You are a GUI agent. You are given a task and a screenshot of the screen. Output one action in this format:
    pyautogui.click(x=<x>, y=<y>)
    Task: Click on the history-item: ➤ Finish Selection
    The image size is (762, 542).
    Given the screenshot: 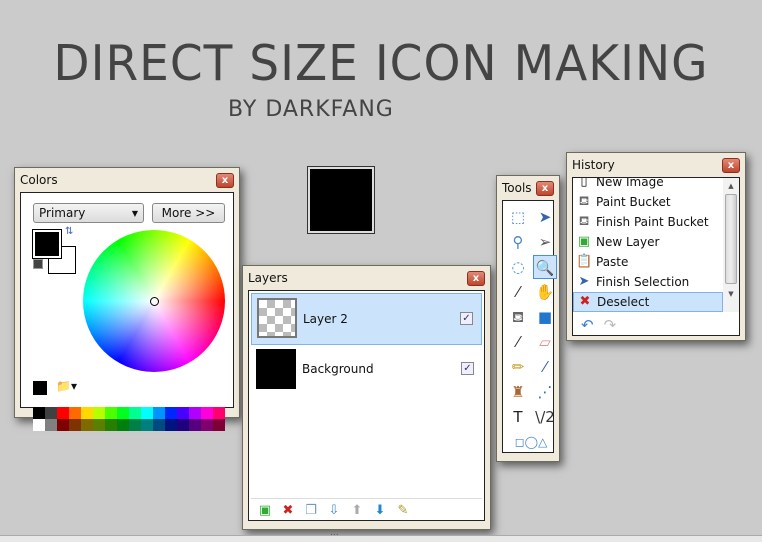 What is the action you would take?
    pyautogui.click(x=648, y=282)
    